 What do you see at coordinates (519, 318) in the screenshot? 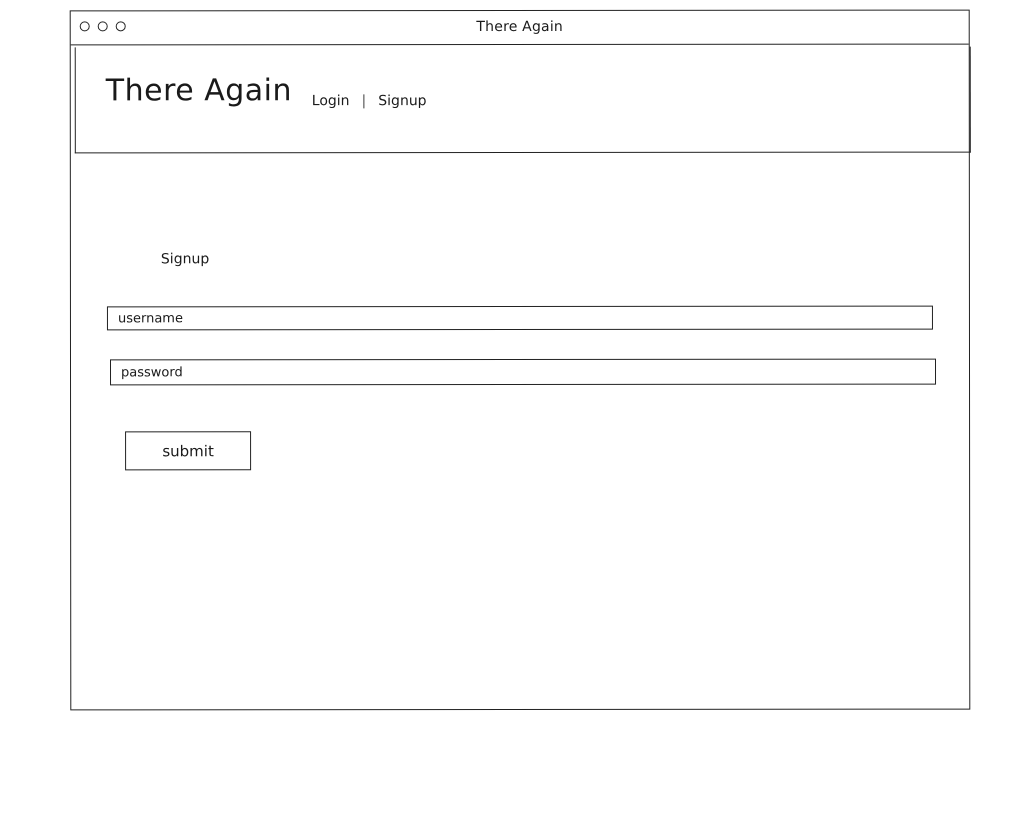
I see `username-field` at bounding box center [519, 318].